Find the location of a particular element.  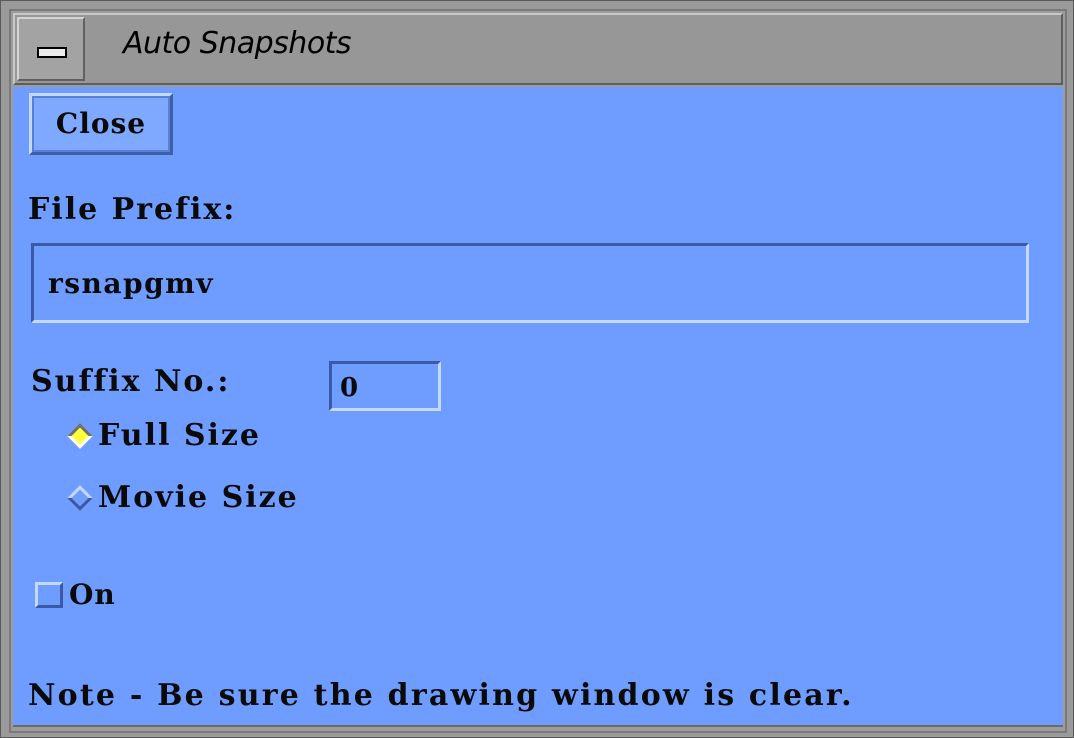

close-button: Close is located at coordinates (101, 124).